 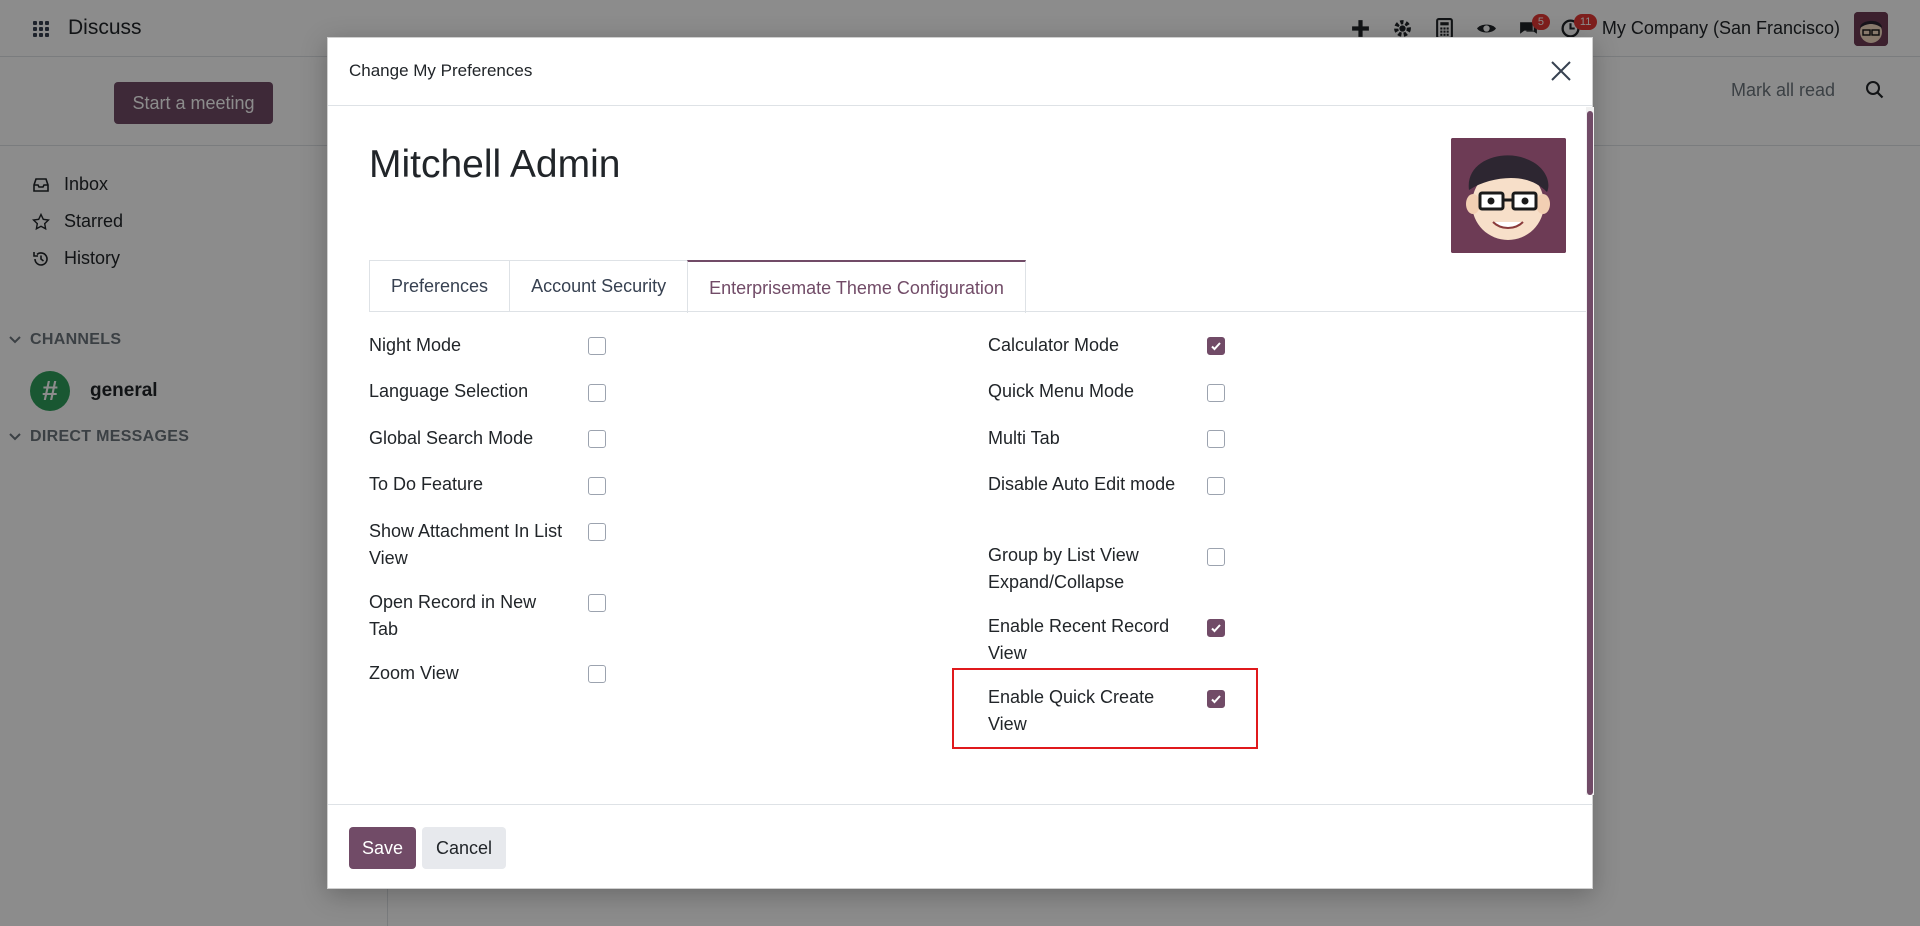 What do you see at coordinates (453, 615) in the screenshot?
I see `field-label-open-record-in-new-tab: Open Record in New Tab` at bounding box center [453, 615].